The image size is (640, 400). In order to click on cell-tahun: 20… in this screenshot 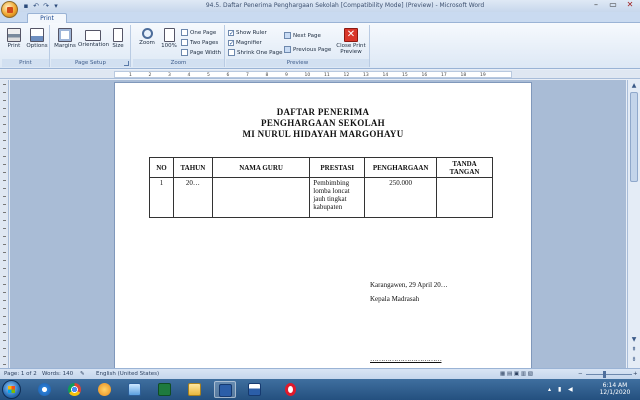, I will do `click(192, 197)`.